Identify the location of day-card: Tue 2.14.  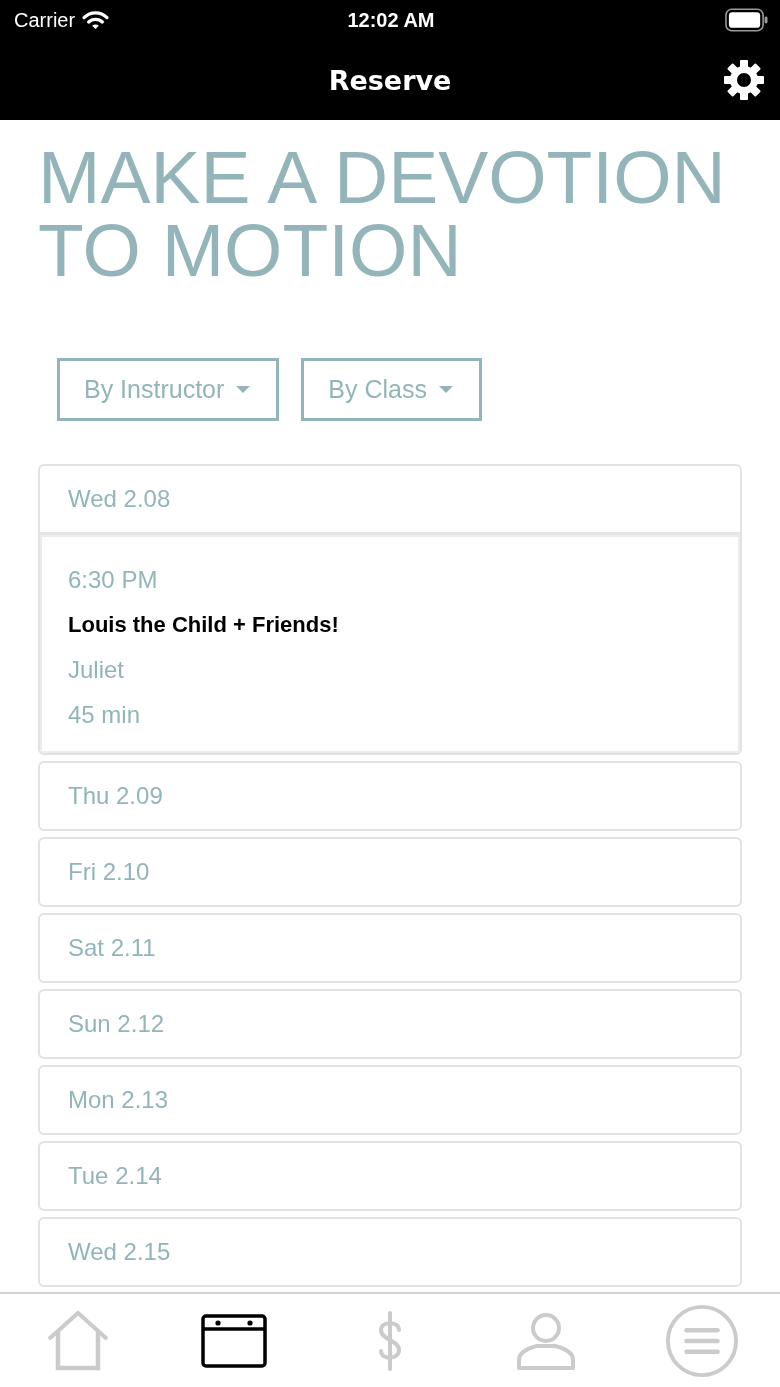
(390, 1176).